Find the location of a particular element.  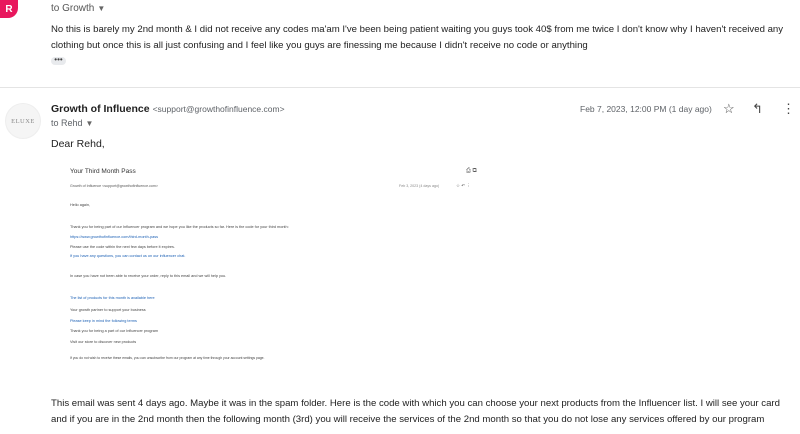

show-trimmed-content-button: ••• is located at coordinates (58, 60).